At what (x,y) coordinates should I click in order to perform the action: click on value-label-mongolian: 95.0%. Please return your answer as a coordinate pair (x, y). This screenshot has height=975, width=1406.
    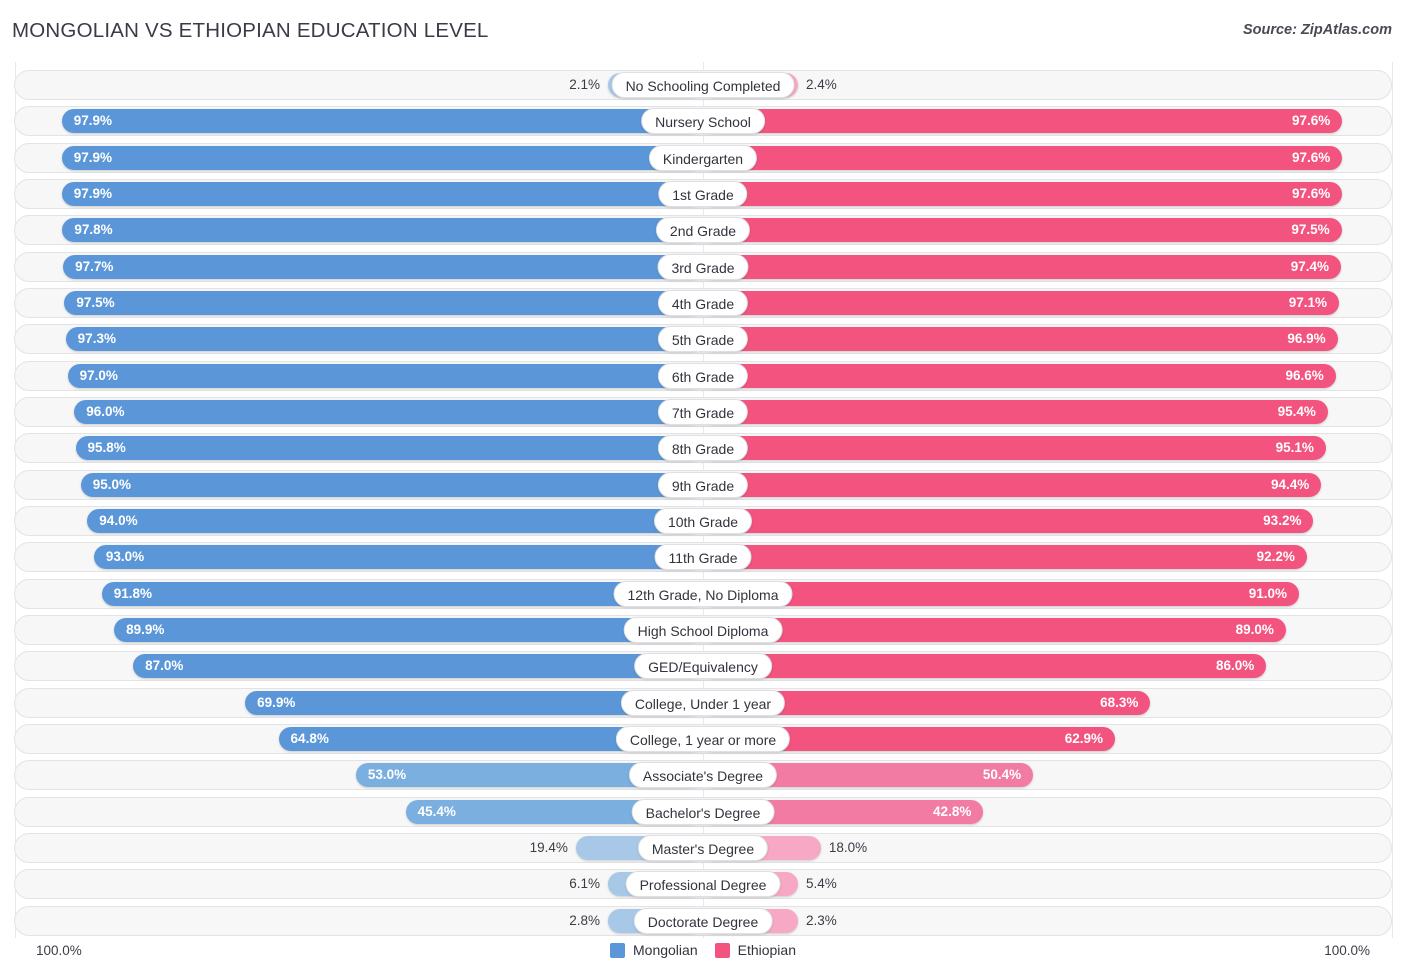
    Looking at the image, I should click on (112, 484).